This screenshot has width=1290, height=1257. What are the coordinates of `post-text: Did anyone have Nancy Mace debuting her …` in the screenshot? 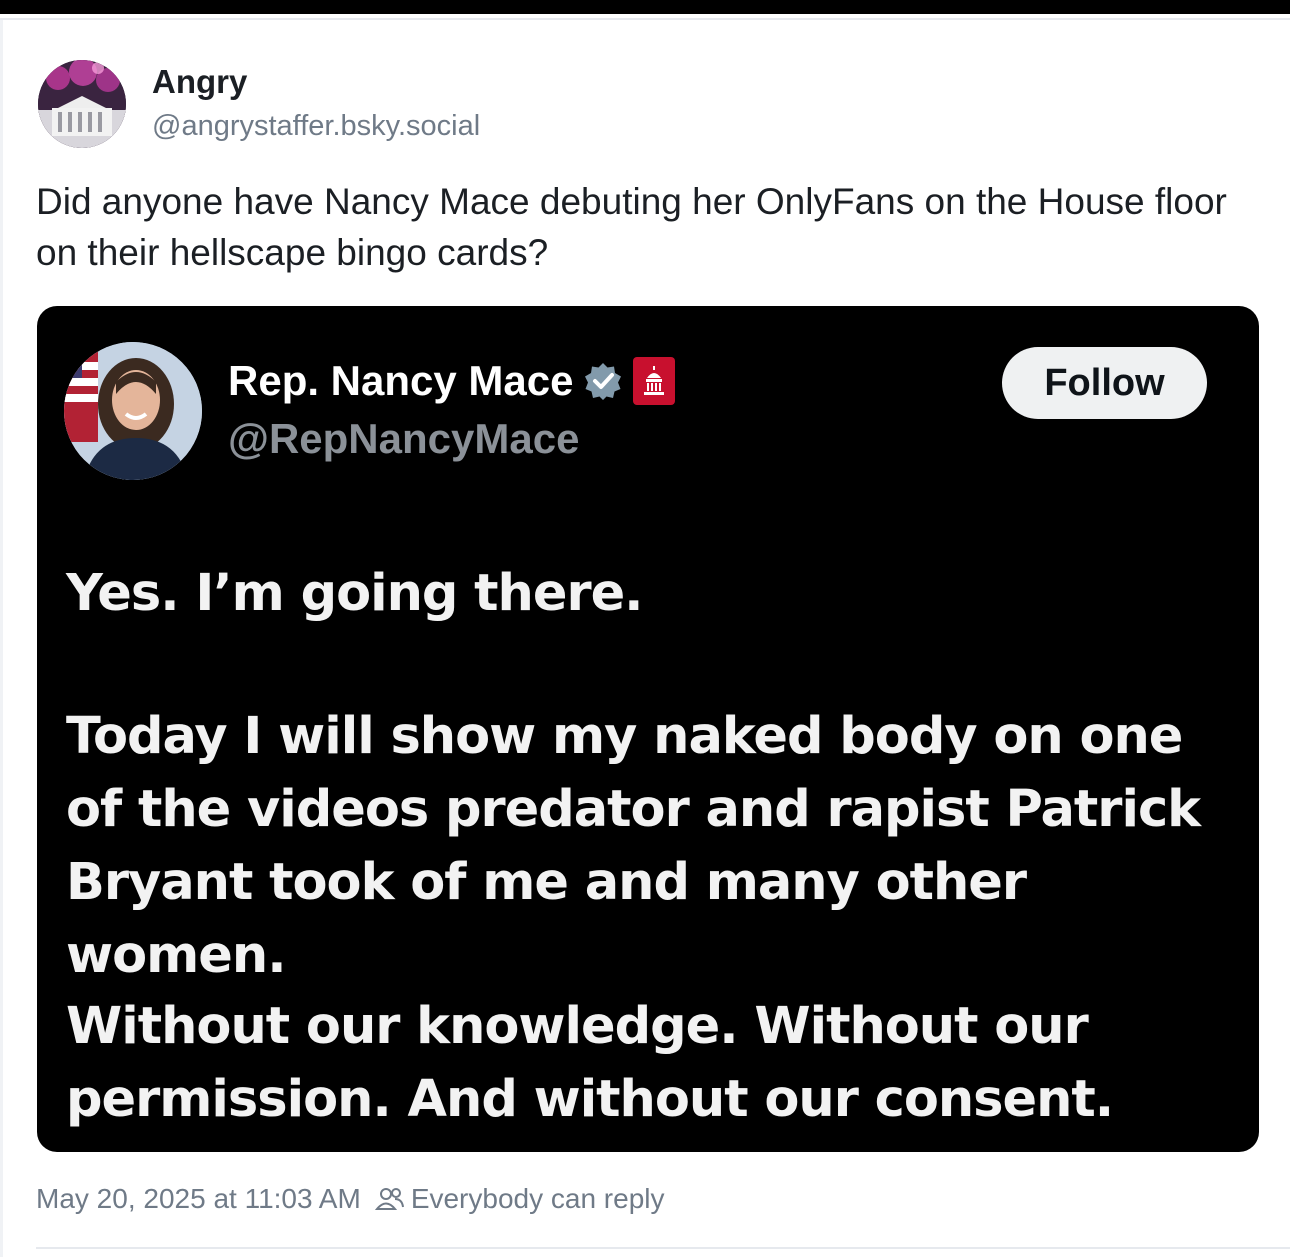 It's located at (631, 227).